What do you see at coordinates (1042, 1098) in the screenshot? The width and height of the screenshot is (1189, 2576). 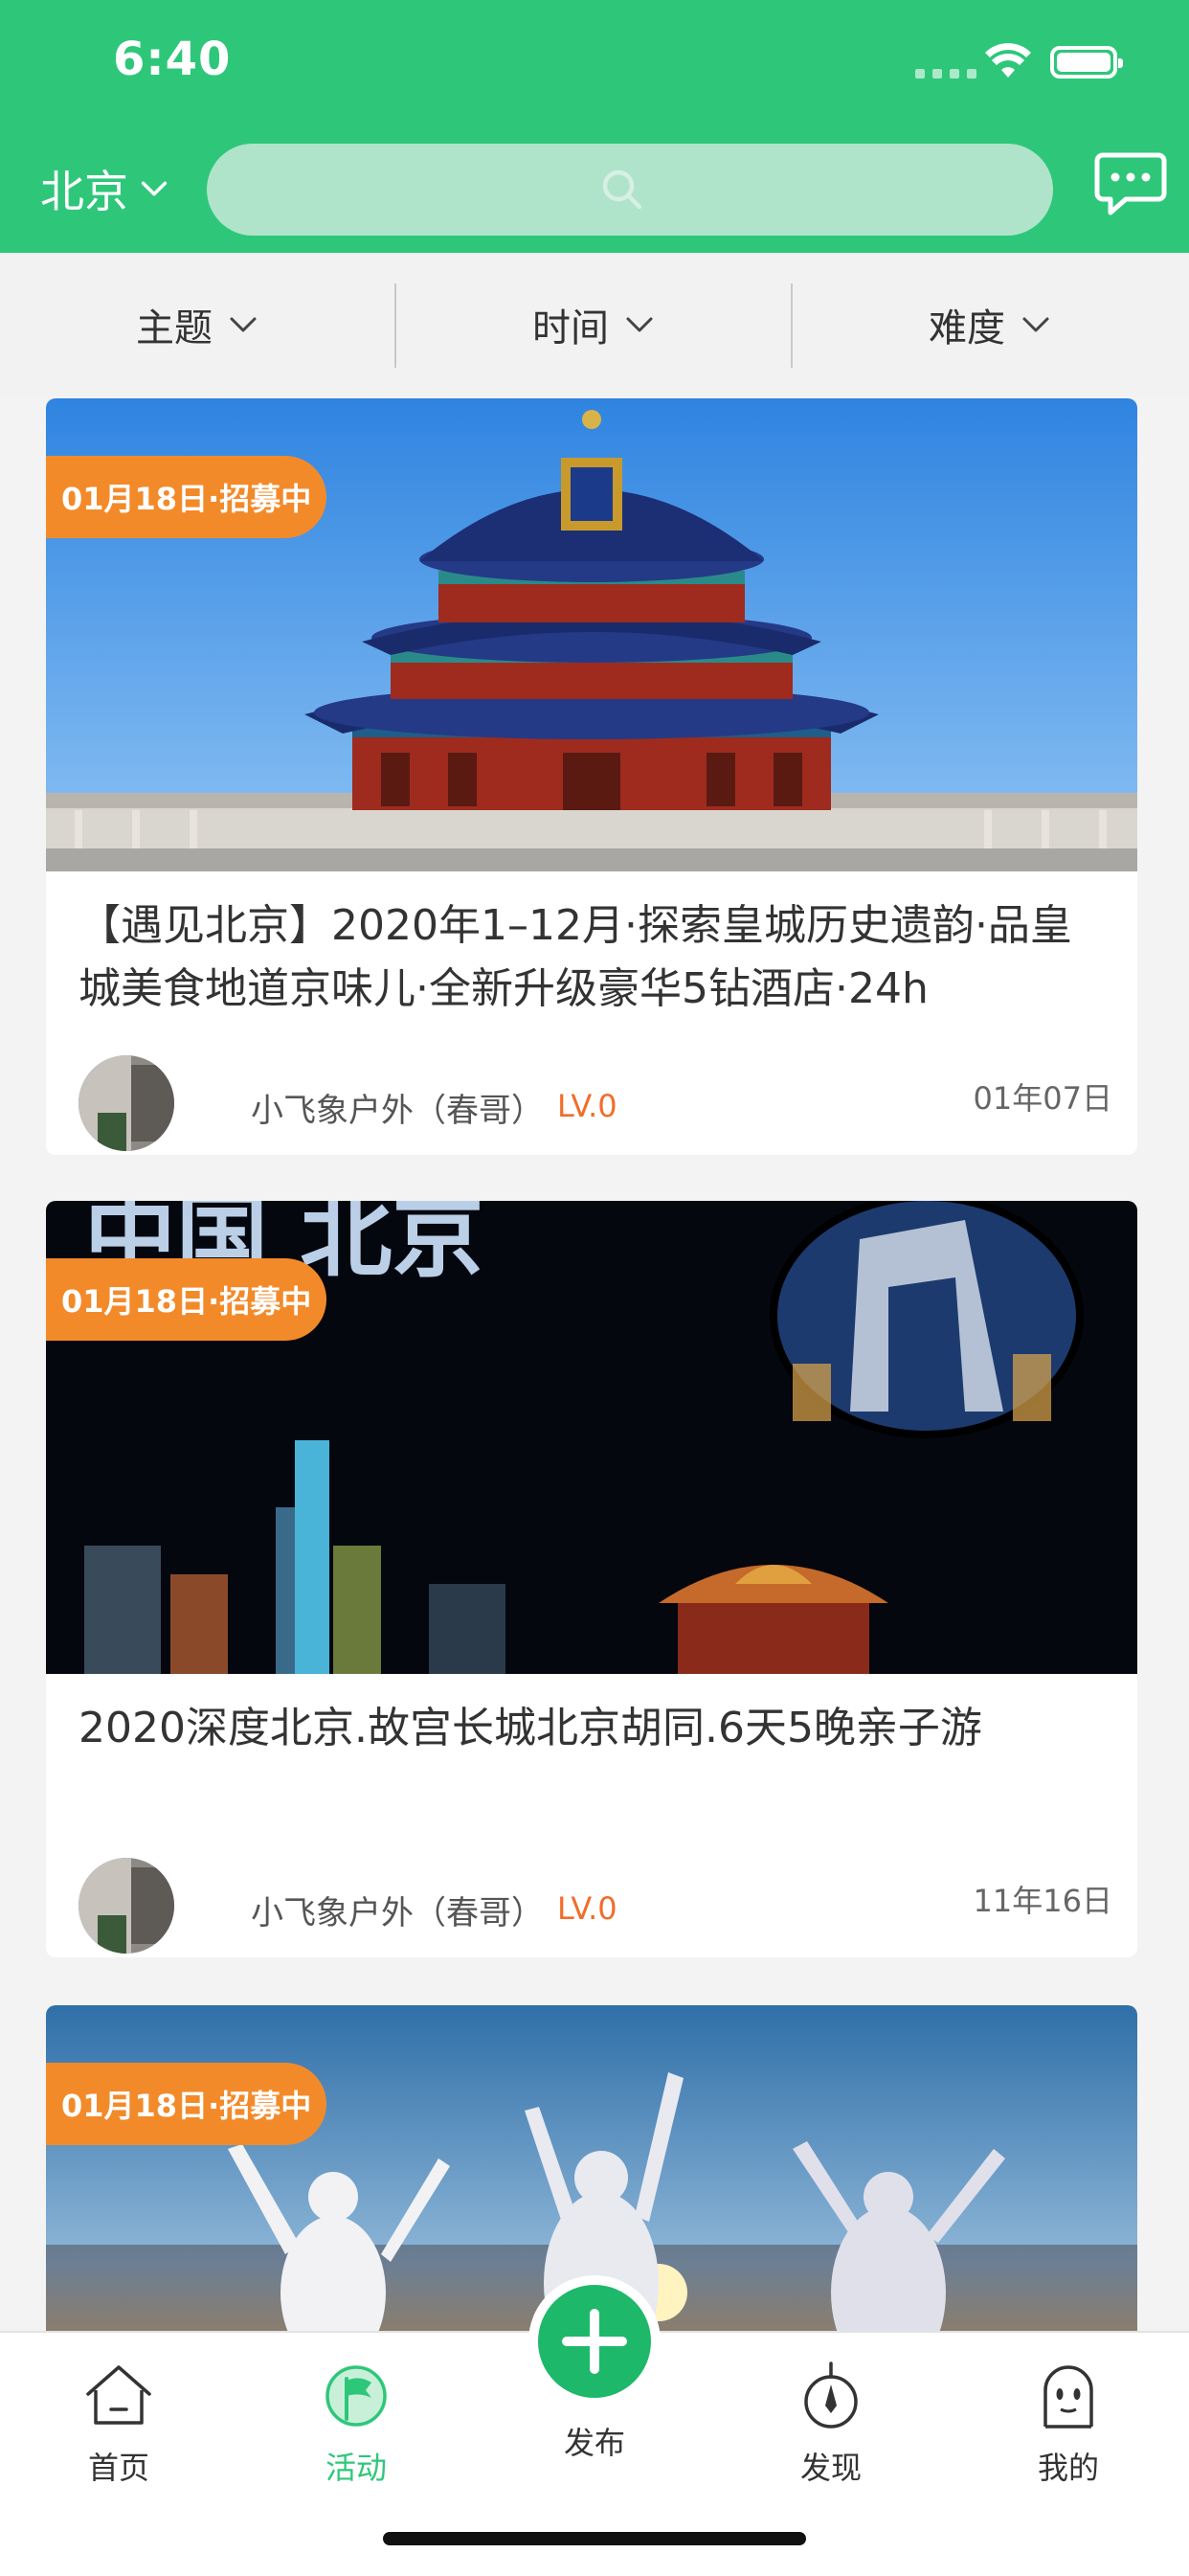 I see `post-date: 01年07日` at bounding box center [1042, 1098].